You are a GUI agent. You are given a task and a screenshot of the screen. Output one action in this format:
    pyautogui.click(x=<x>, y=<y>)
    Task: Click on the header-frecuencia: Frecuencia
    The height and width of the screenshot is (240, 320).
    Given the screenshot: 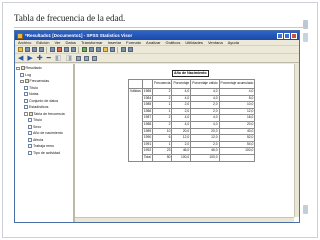 What is the action you would take?
    pyautogui.click(x=162, y=84)
    